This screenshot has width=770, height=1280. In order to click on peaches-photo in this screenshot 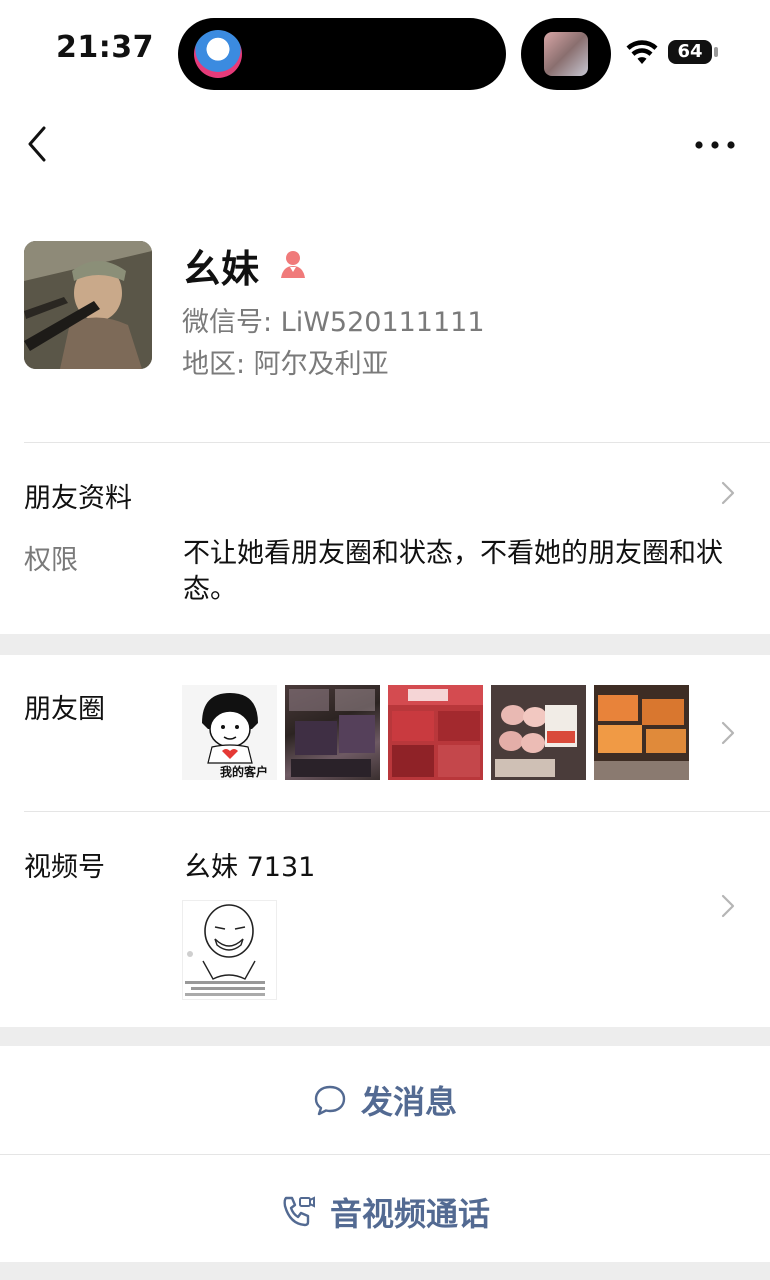, I will do `click(538, 732)`.